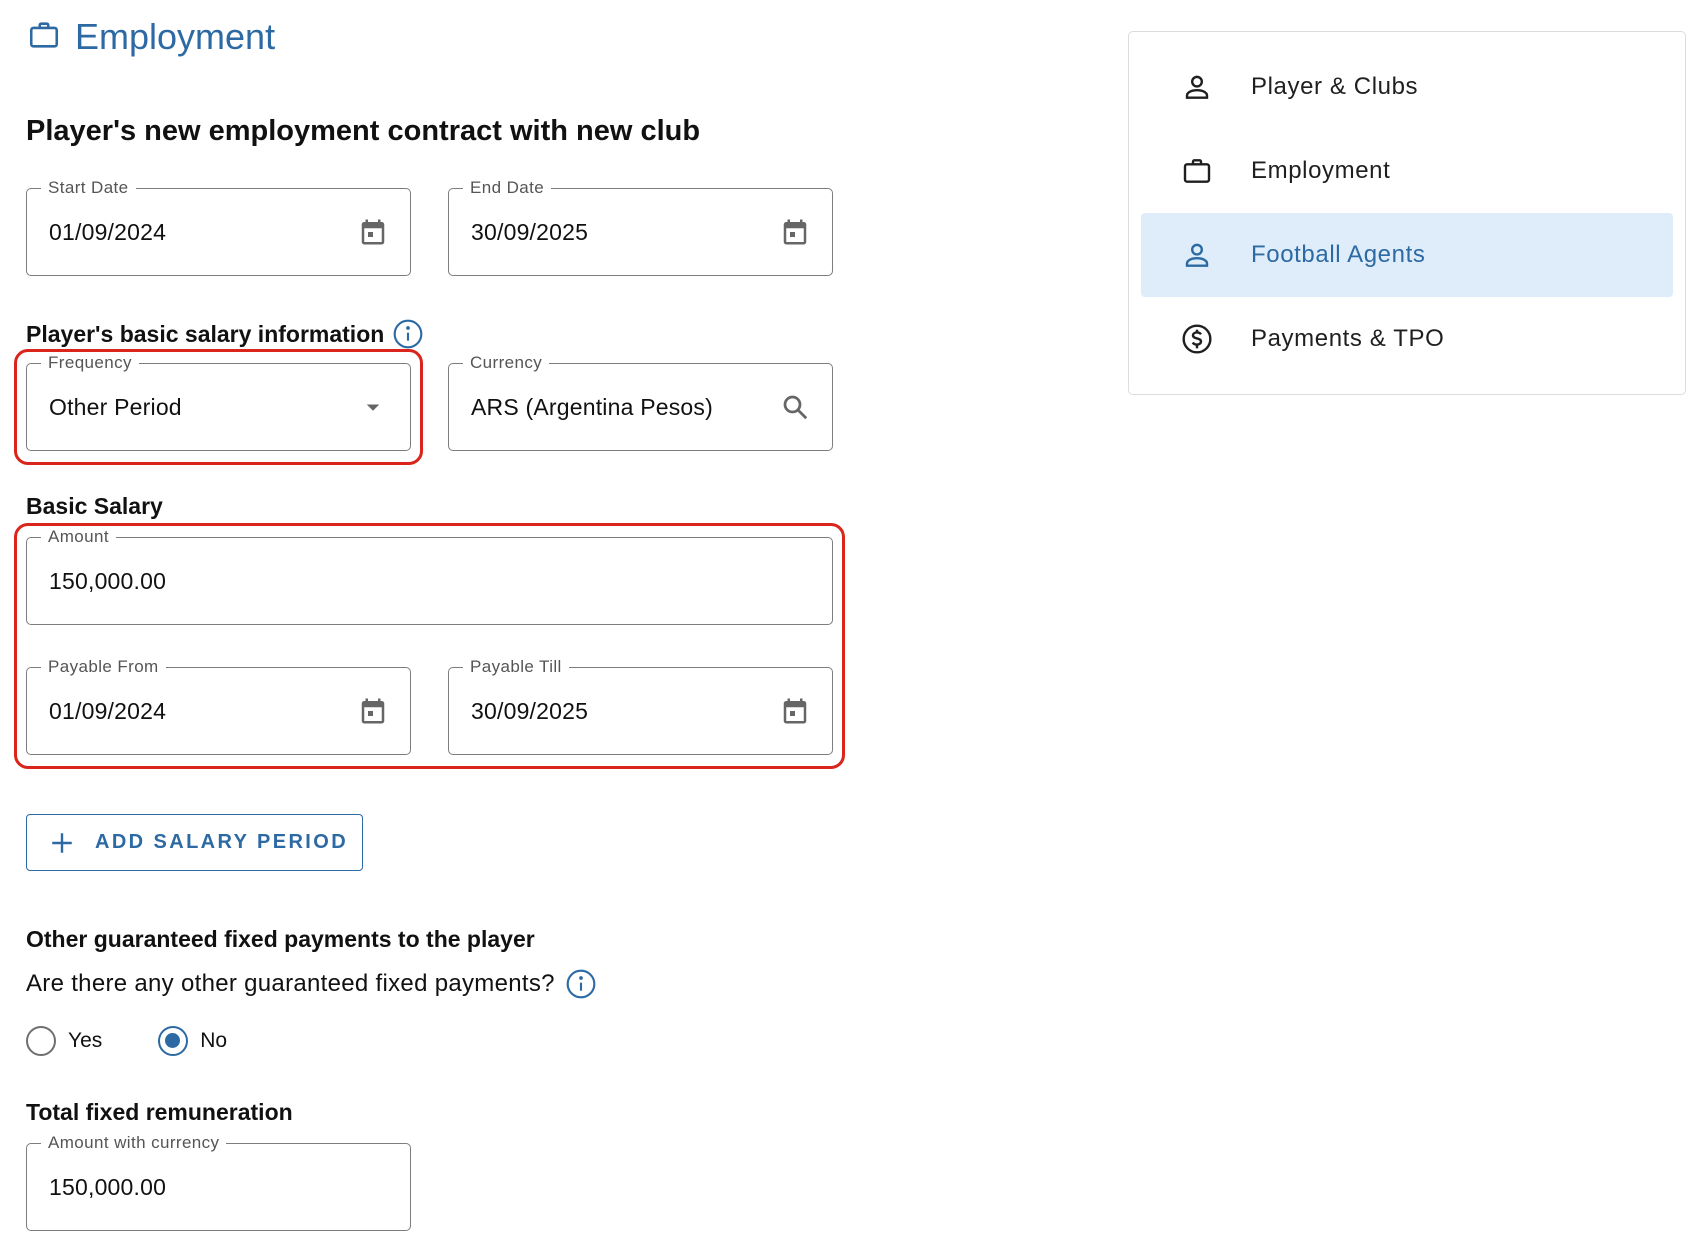 This screenshot has height=1246, width=1700. I want to click on salary-info-title-text: Player's basic salary information, so click(205, 333).